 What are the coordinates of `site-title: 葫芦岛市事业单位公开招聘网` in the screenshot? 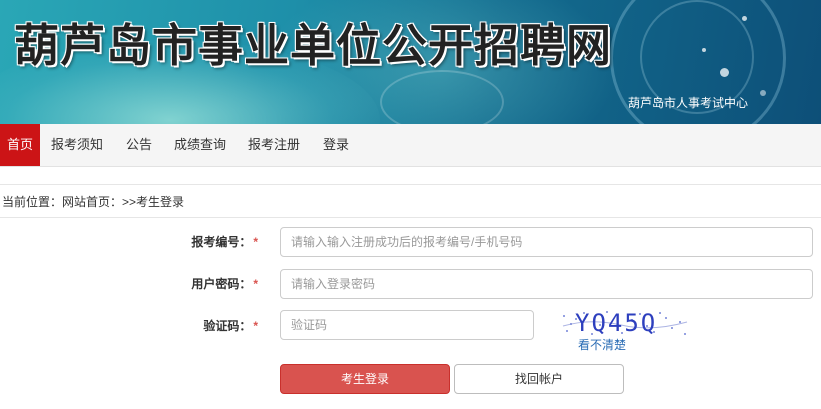 It's located at (313, 45).